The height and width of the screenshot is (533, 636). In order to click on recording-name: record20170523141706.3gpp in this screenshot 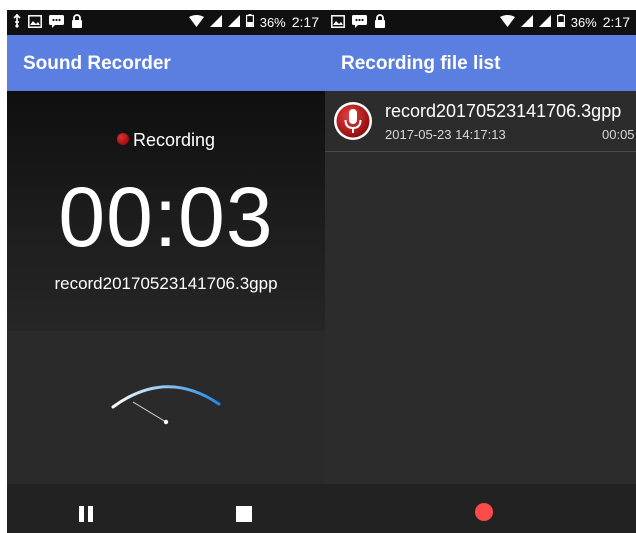, I will do `click(503, 111)`.